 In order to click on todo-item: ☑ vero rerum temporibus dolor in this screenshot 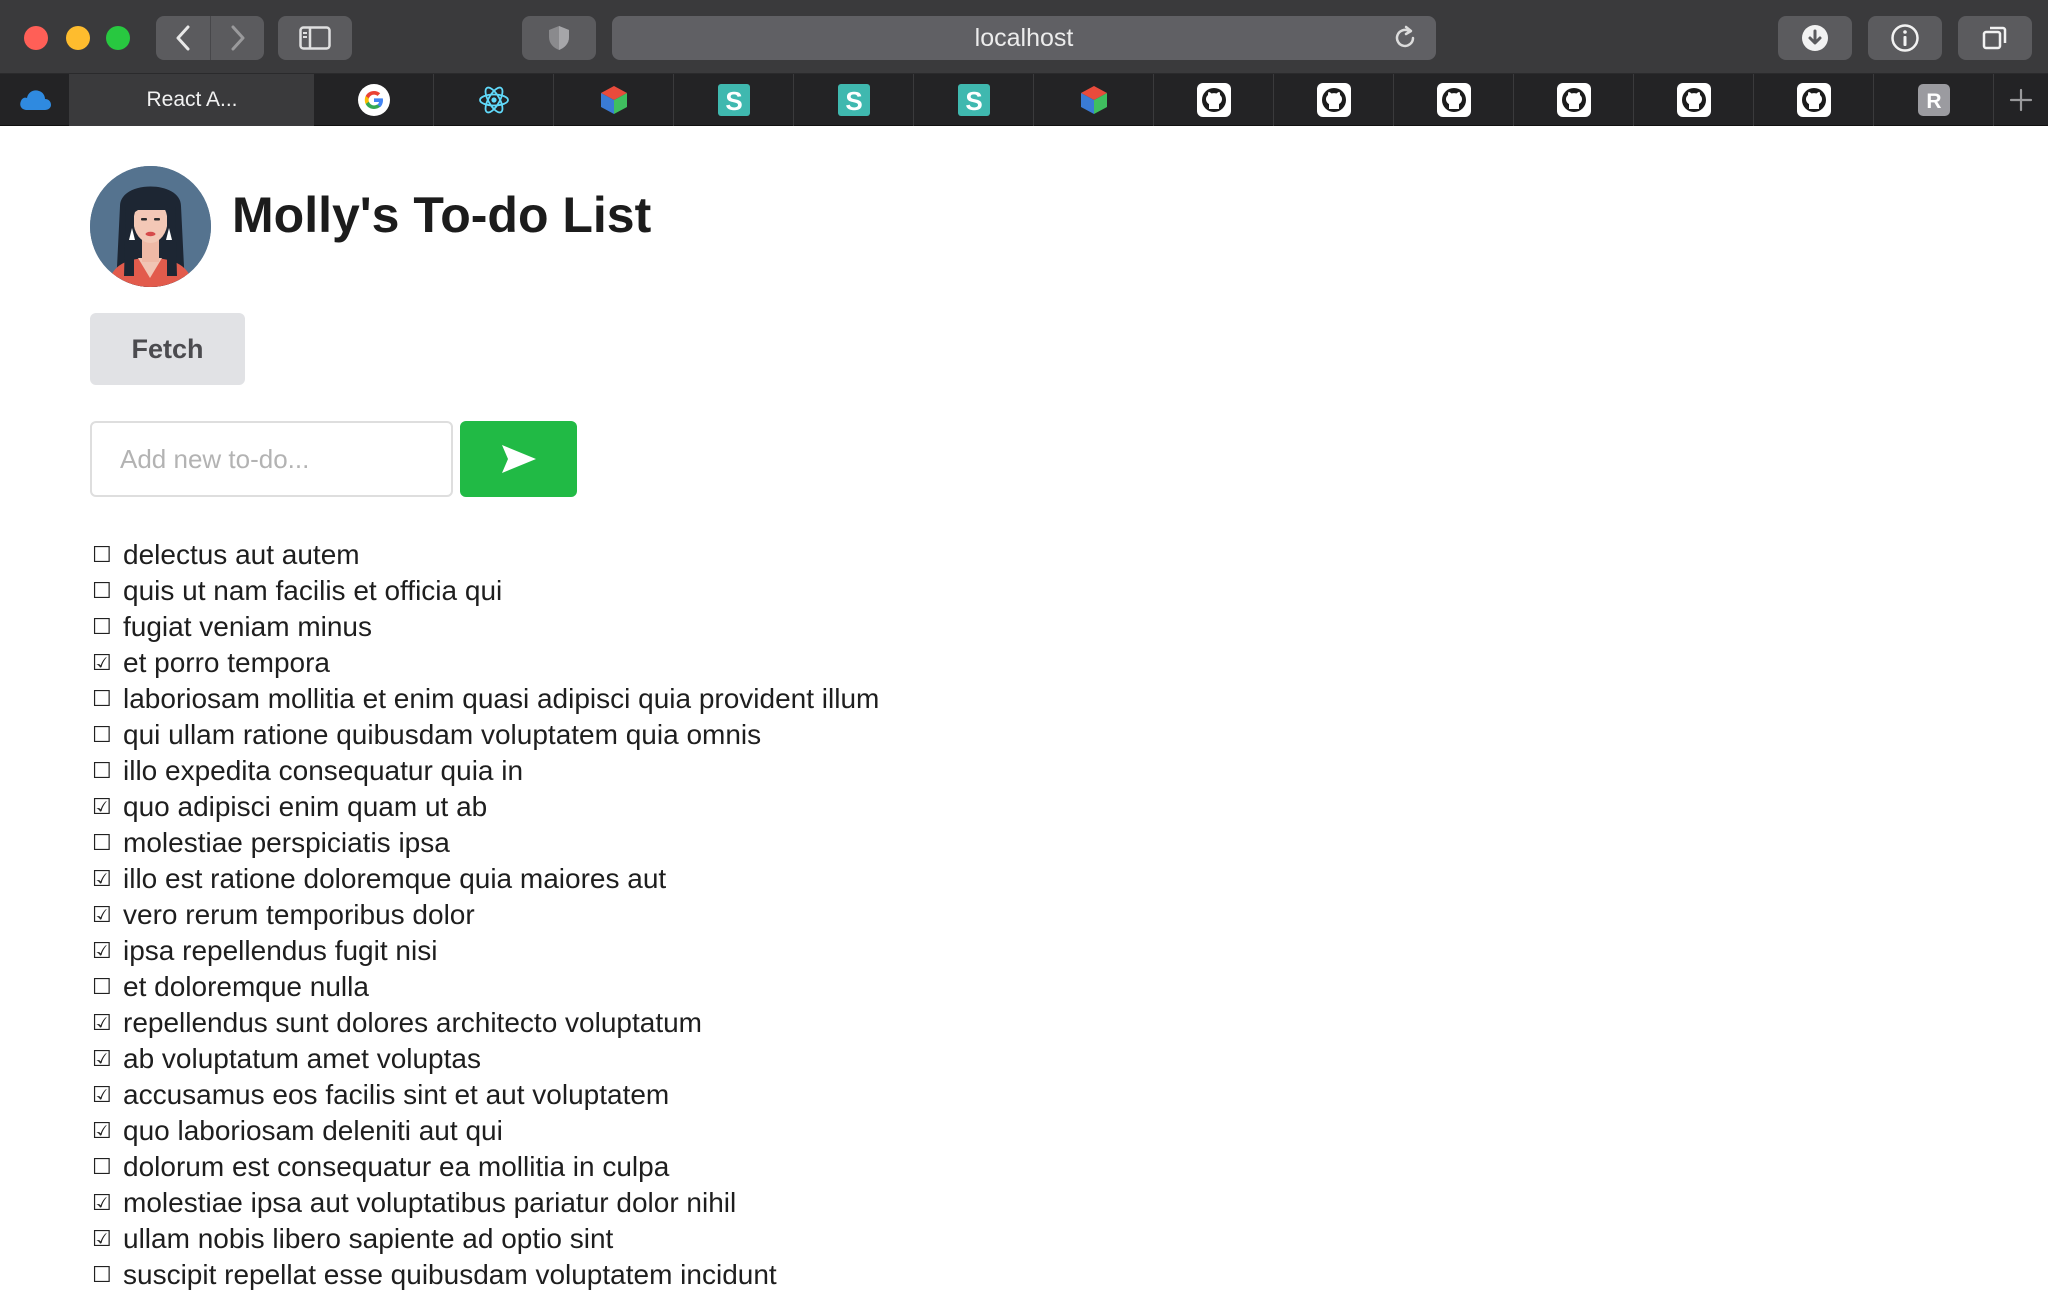, I will do `click(485, 915)`.